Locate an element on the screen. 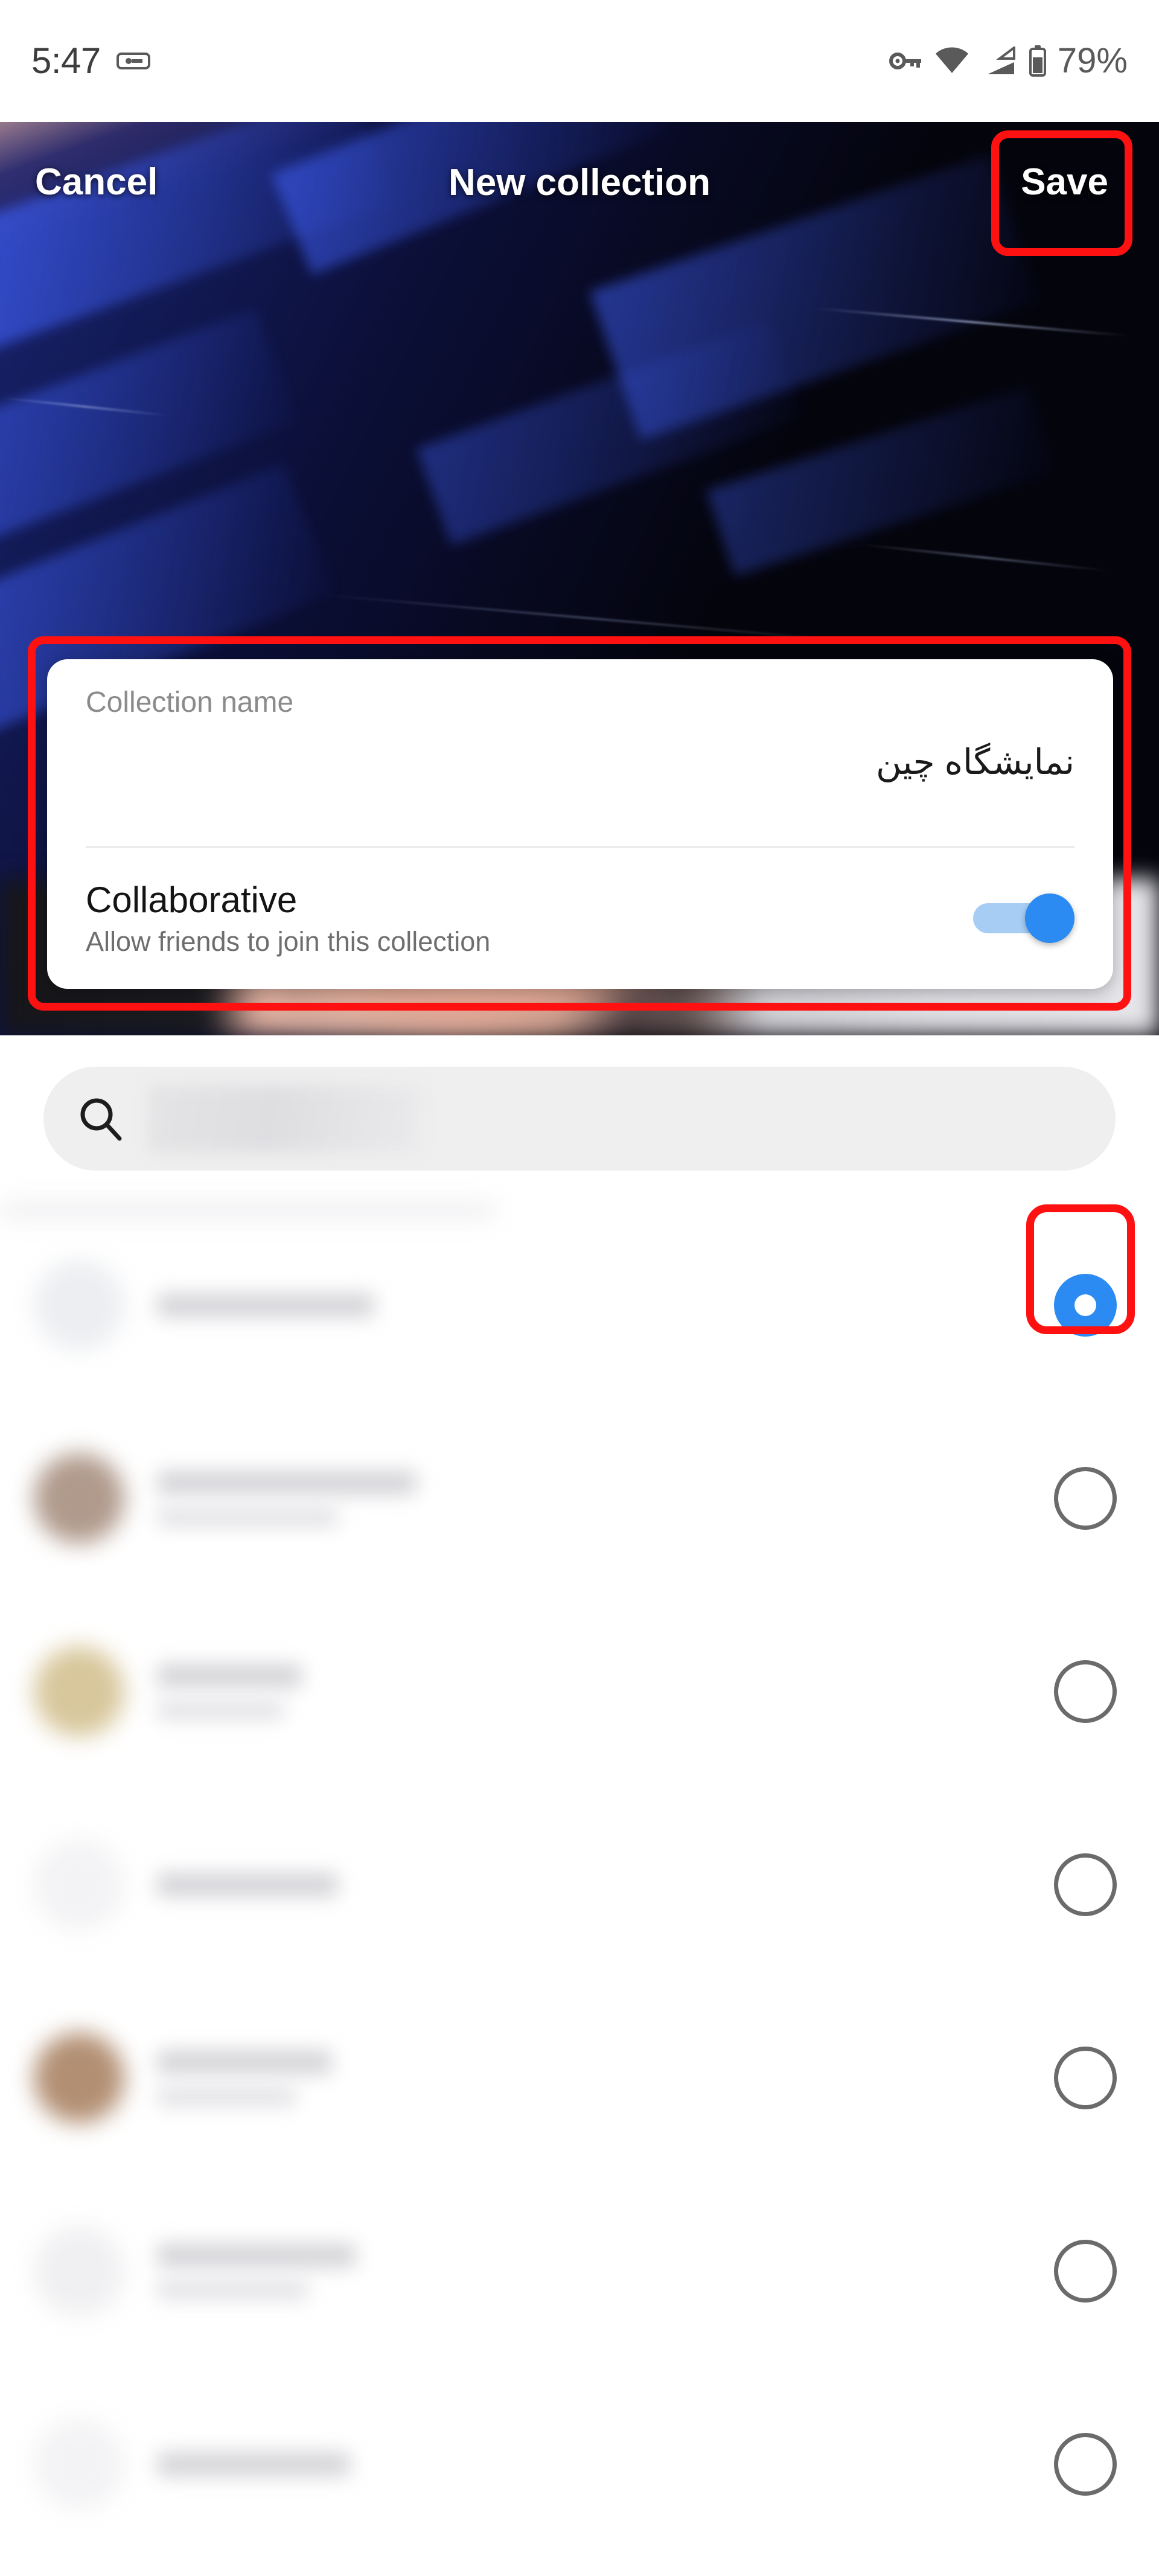 The width and height of the screenshot is (1159, 2576). app-bar: Cancel Save is located at coordinates (579, 183).